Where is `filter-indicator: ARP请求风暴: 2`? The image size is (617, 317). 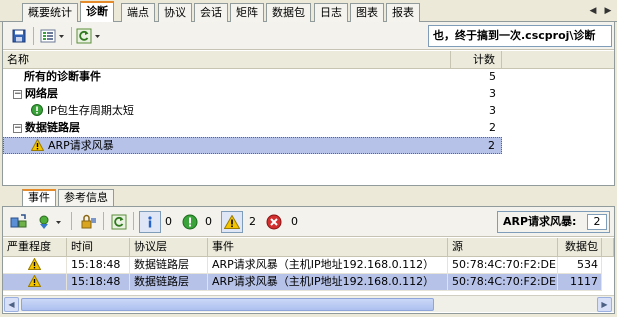 filter-indicator: ARP请求风暴: 2 is located at coordinates (553, 222).